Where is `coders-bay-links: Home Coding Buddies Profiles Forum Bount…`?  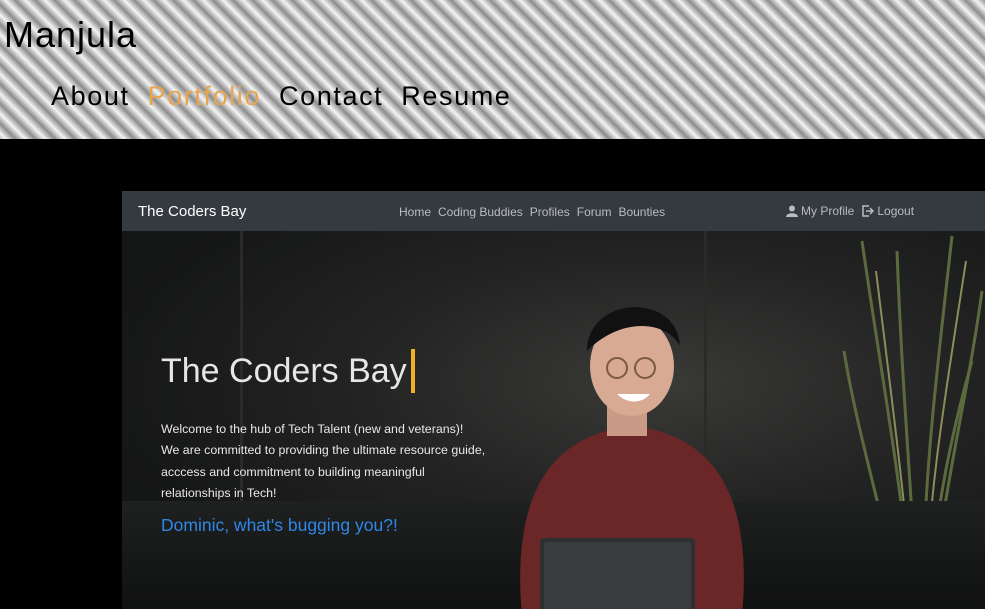 coders-bay-links: Home Coding Buddies Profiles Forum Bount… is located at coordinates (532, 212).